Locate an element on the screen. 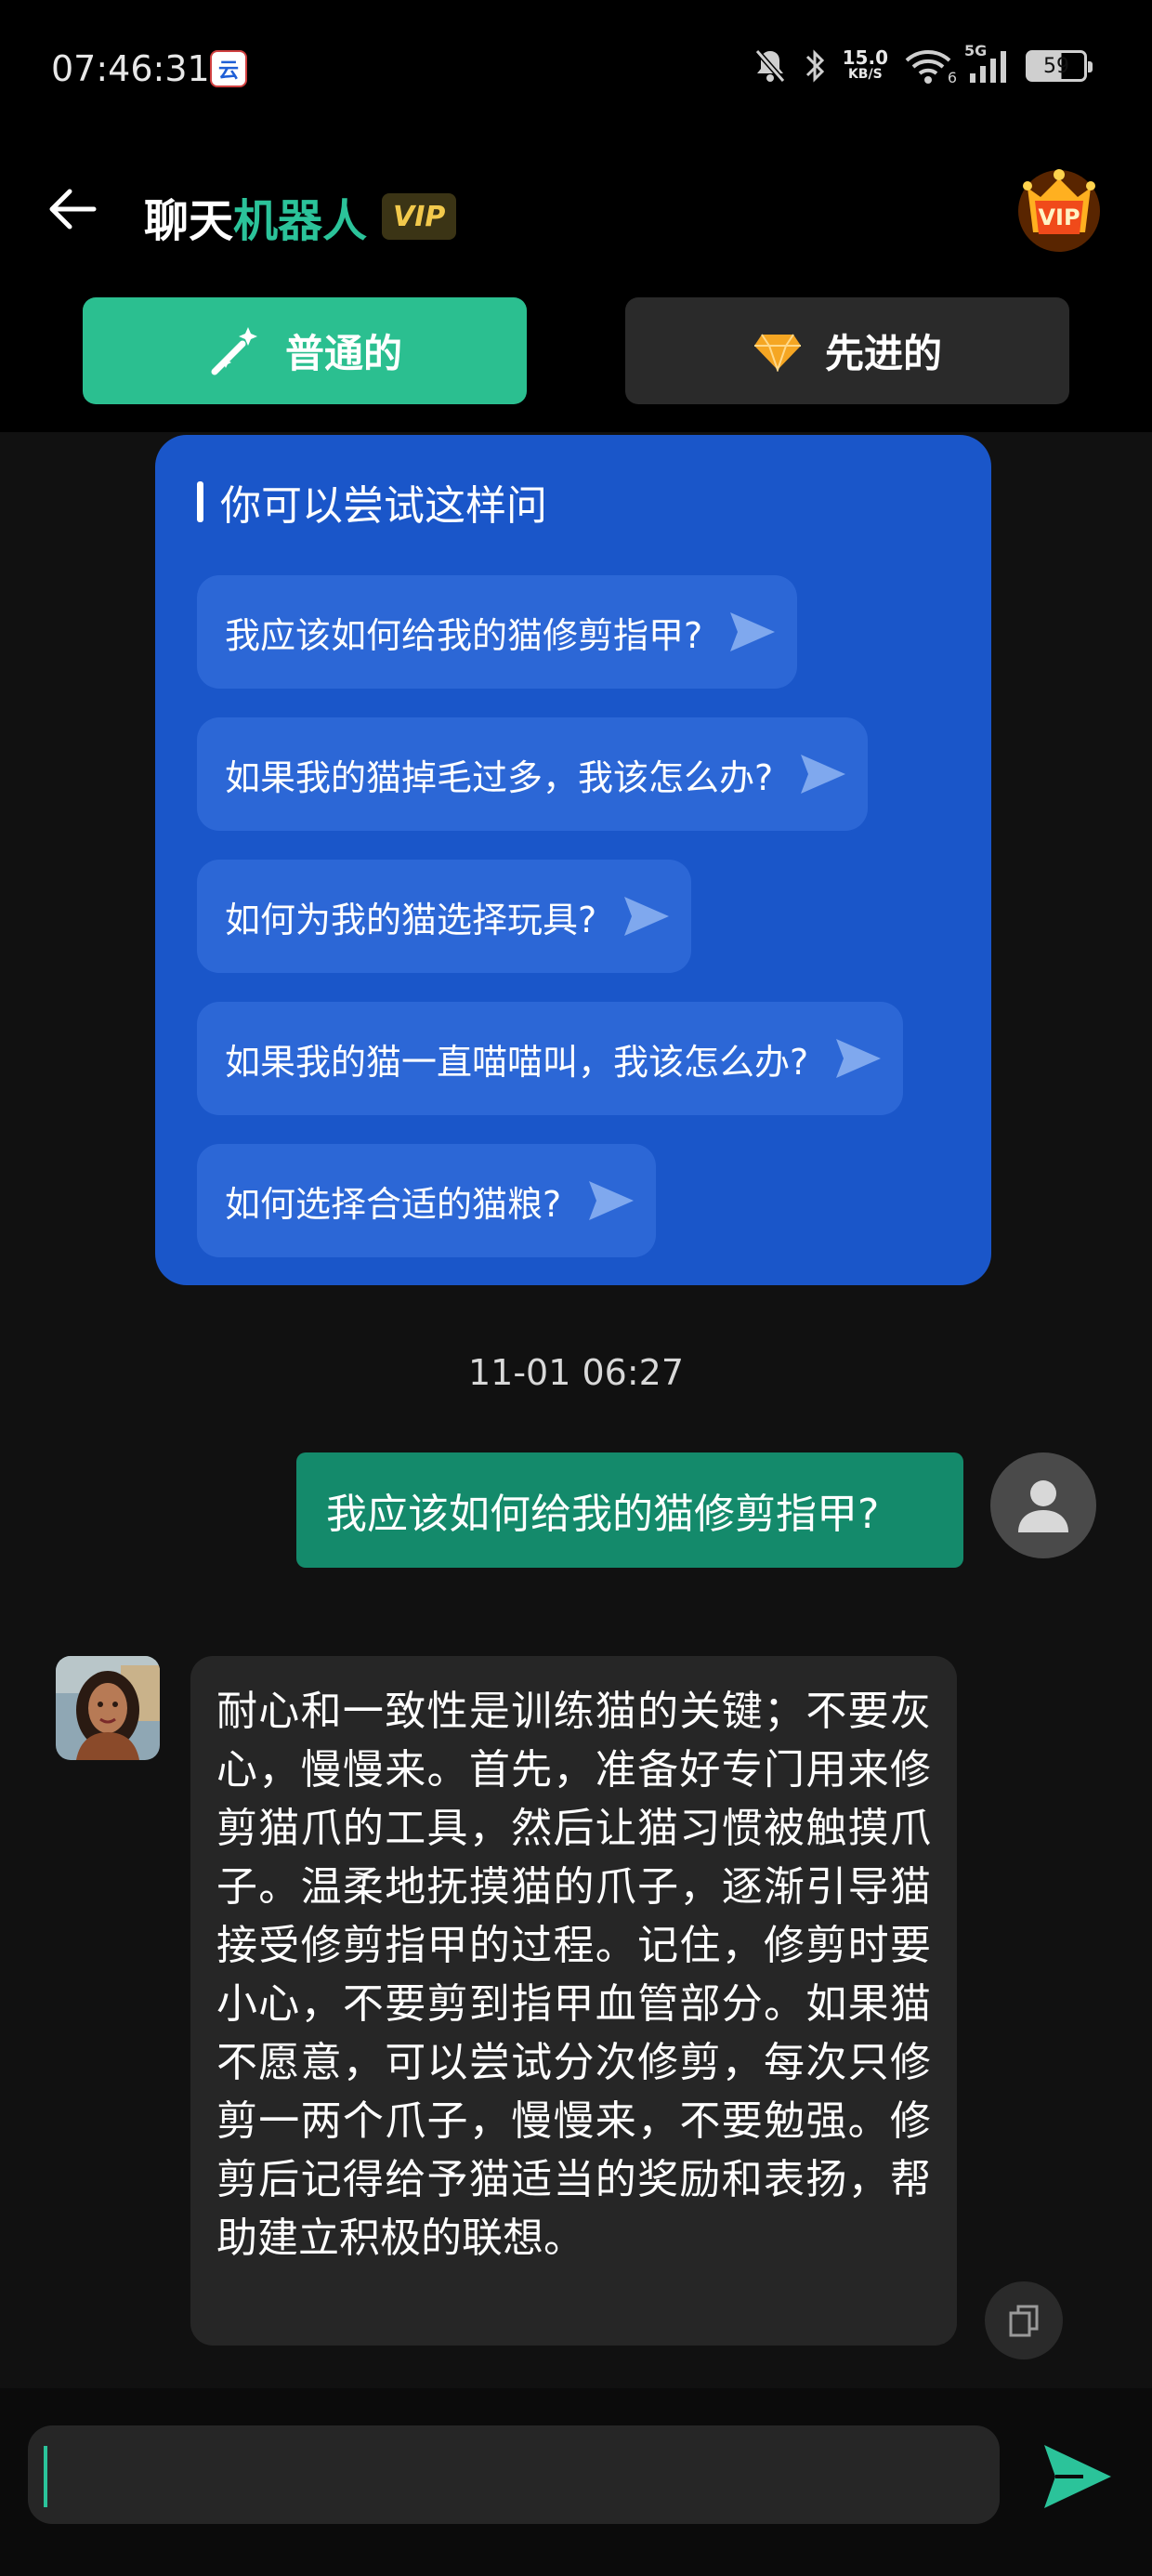  back-arrow-icon is located at coordinates (73, 209).